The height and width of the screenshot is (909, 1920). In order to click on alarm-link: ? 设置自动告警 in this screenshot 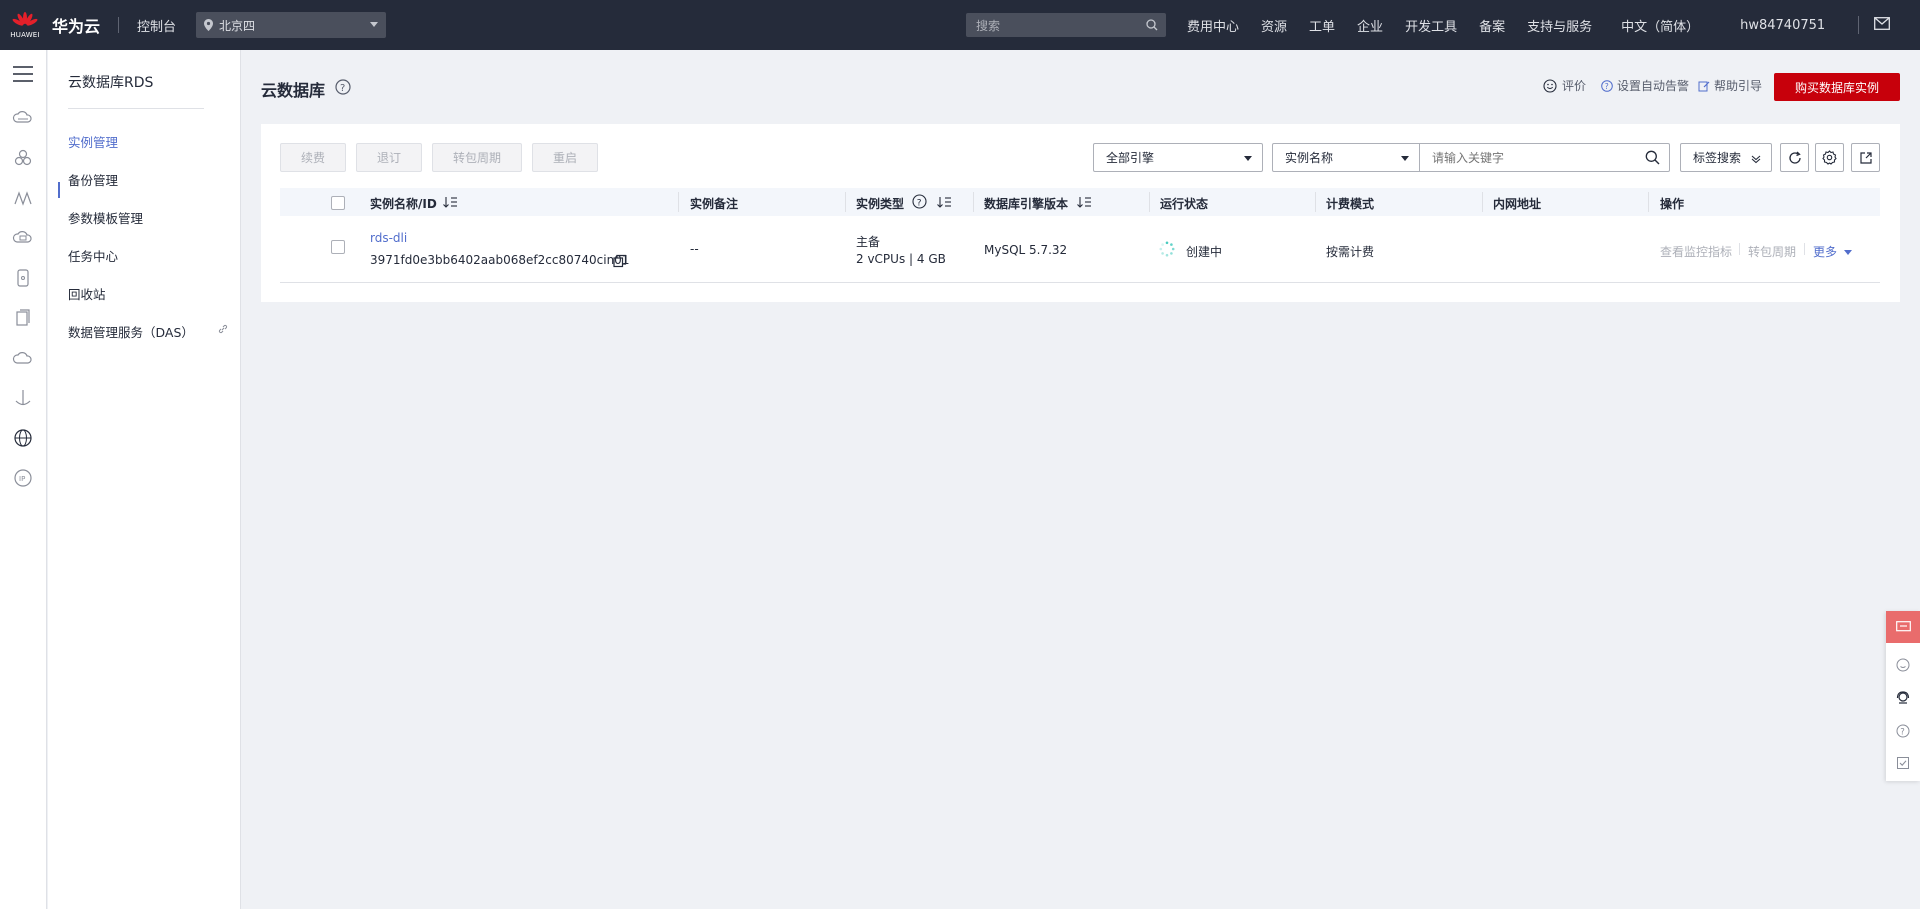, I will do `click(1645, 85)`.